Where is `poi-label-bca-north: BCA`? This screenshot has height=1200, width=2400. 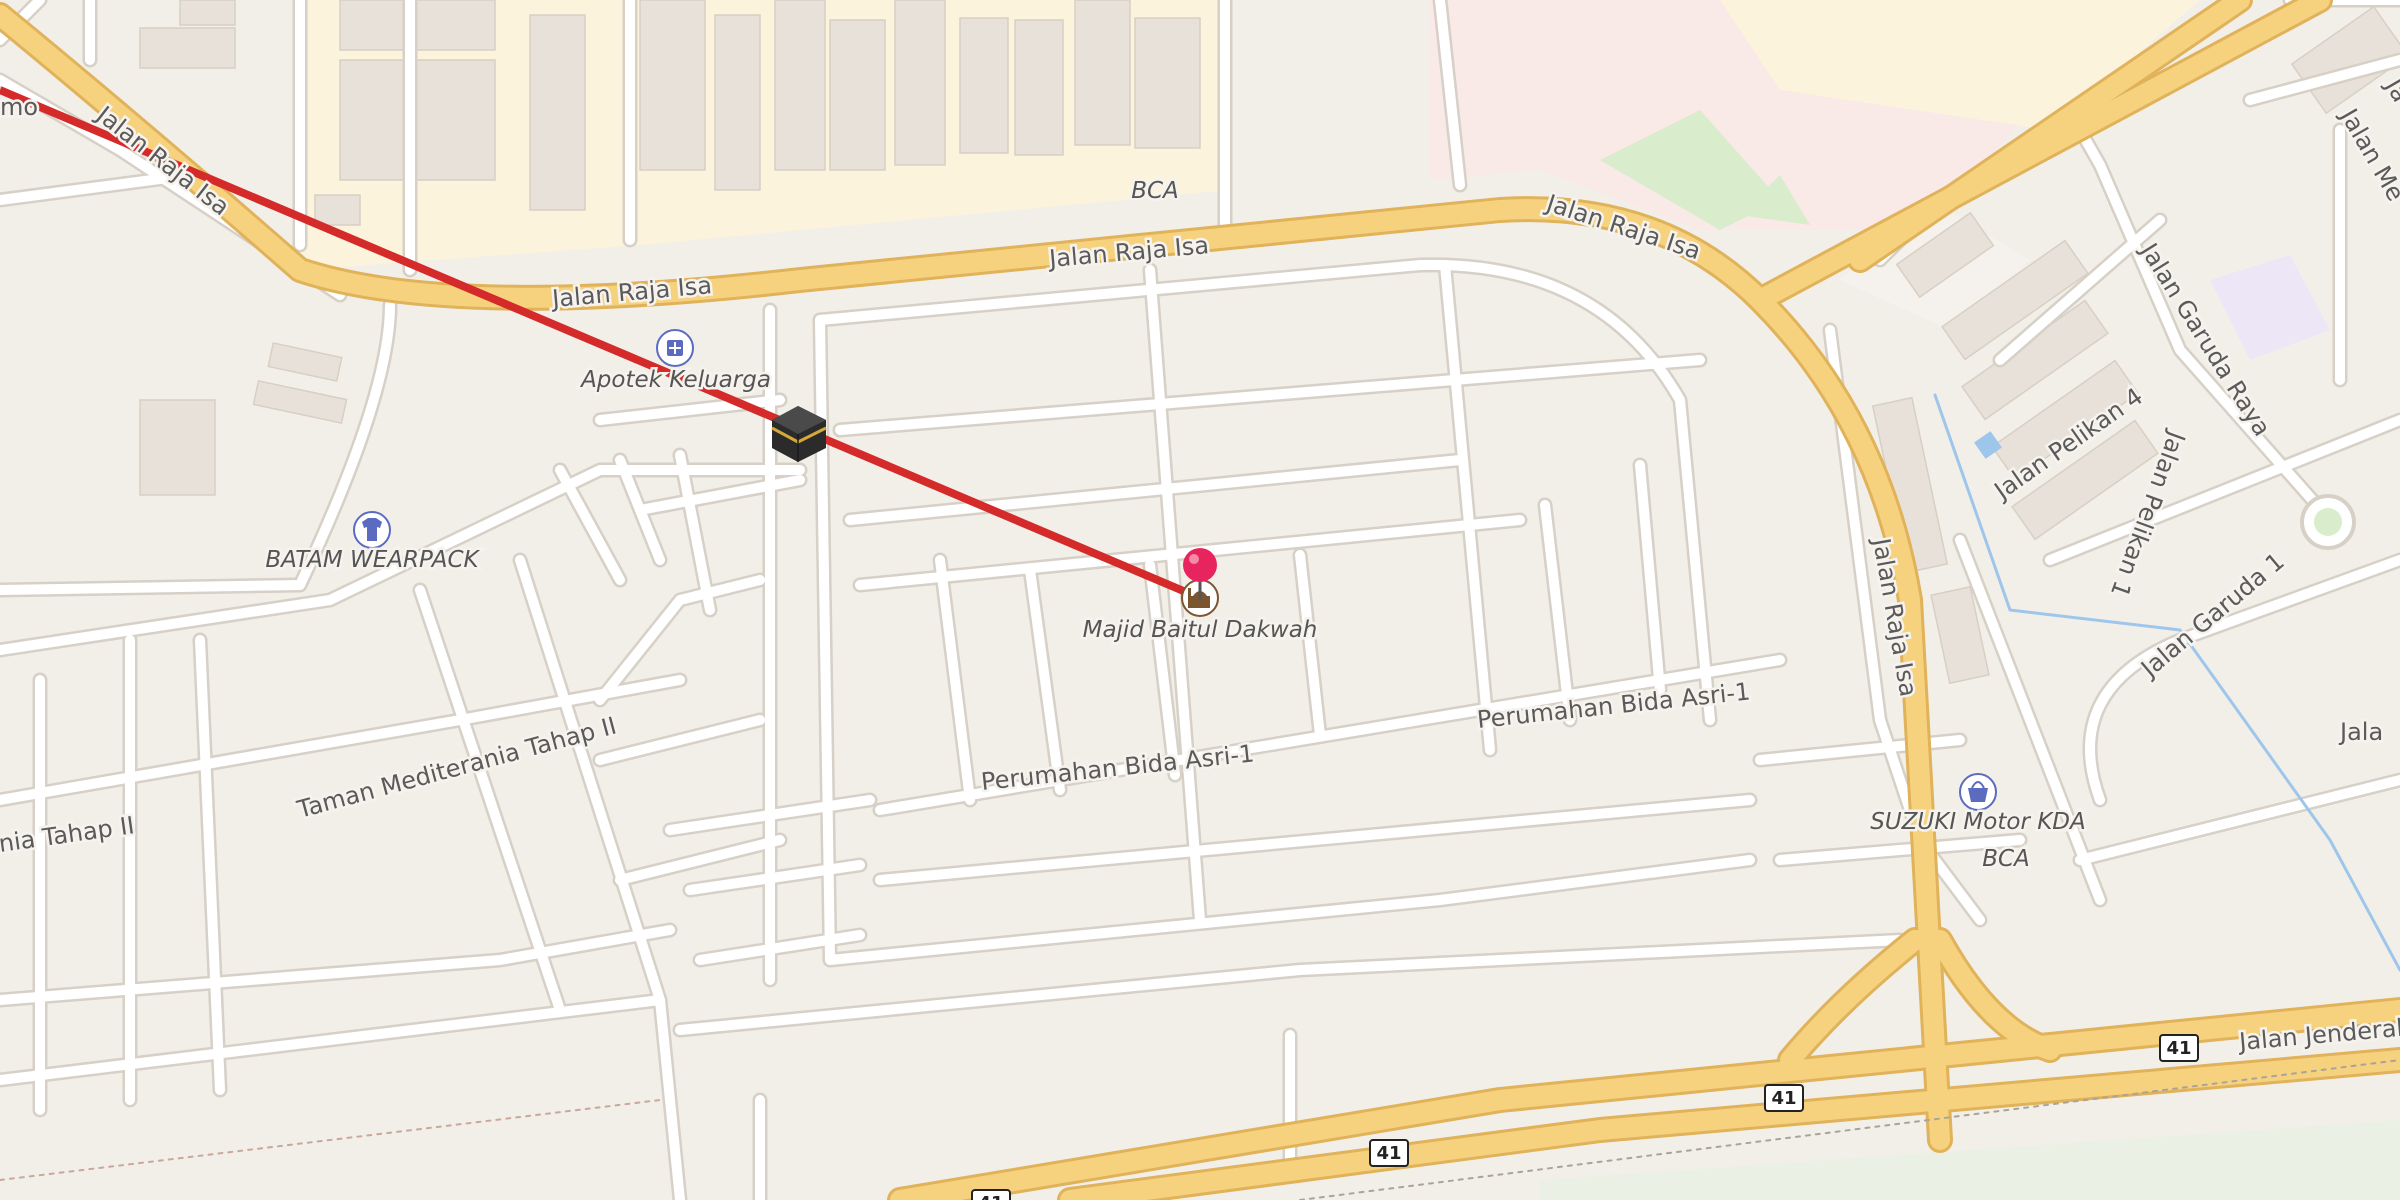
poi-label-bca-north: BCA is located at coordinates (1155, 191).